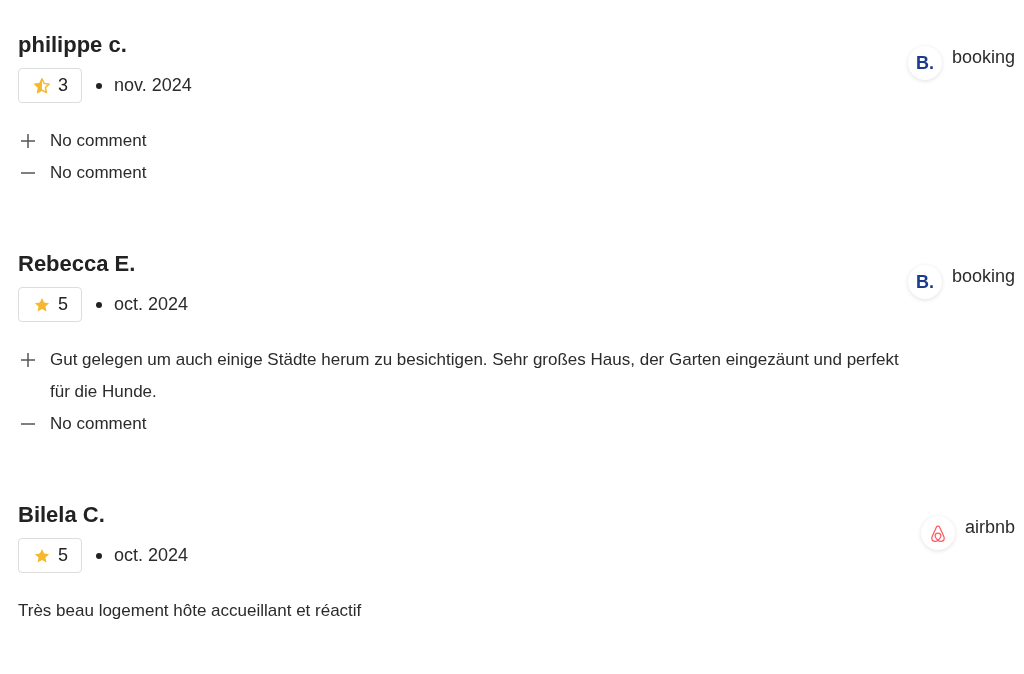  Describe the element at coordinates (73, 45) in the screenshot. I see `reviewer-name: philippe c.` at that location.